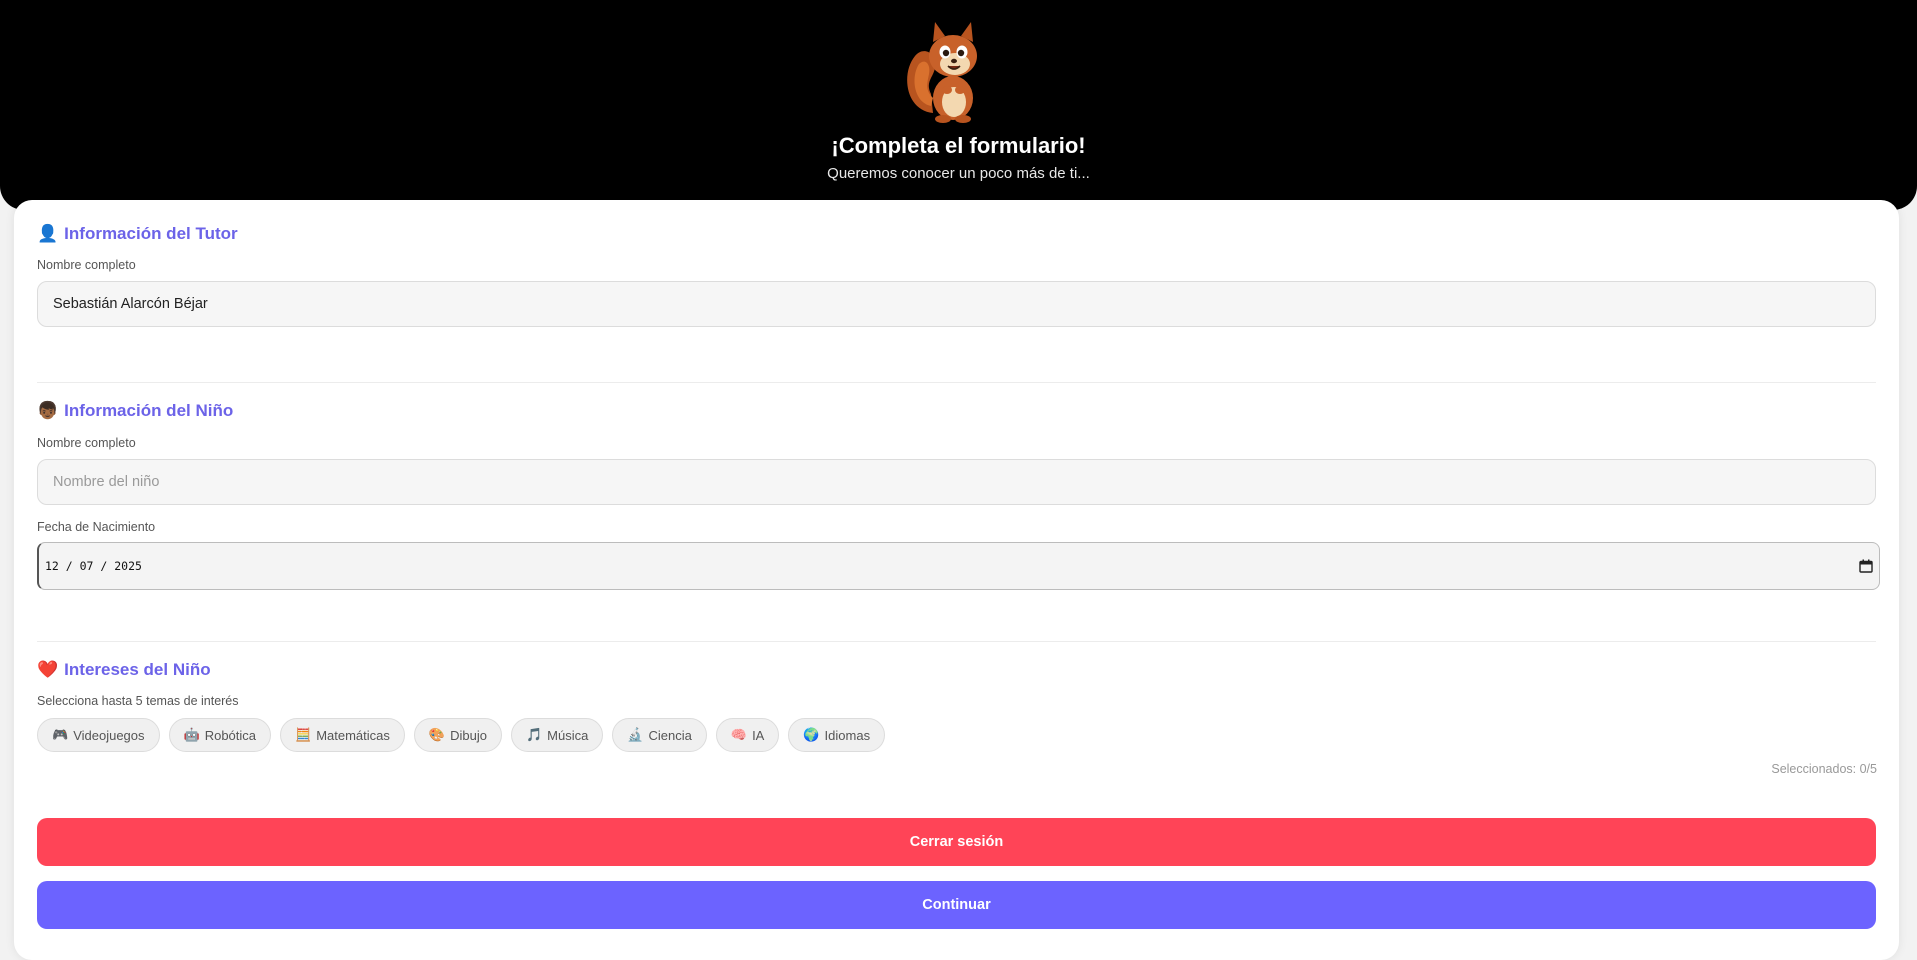 This screenshot has height=960, width=1917. Describe the element at coordinates (958, 145) in the screenshot. I see `page-title: ¡Completa el formulario!` at that location.